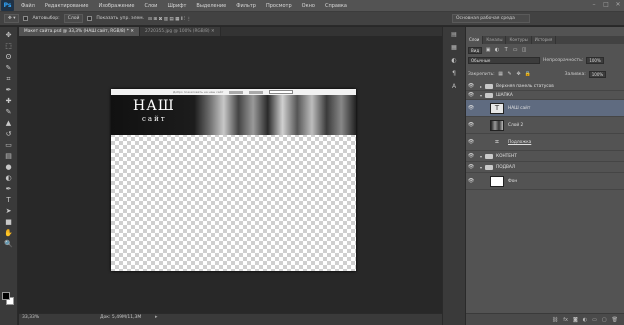 The height and width of the screenshot is (325, 624). Describe the element at coordinates (606, 5) in the screenshot. I see `maximize-button: □` at that location.